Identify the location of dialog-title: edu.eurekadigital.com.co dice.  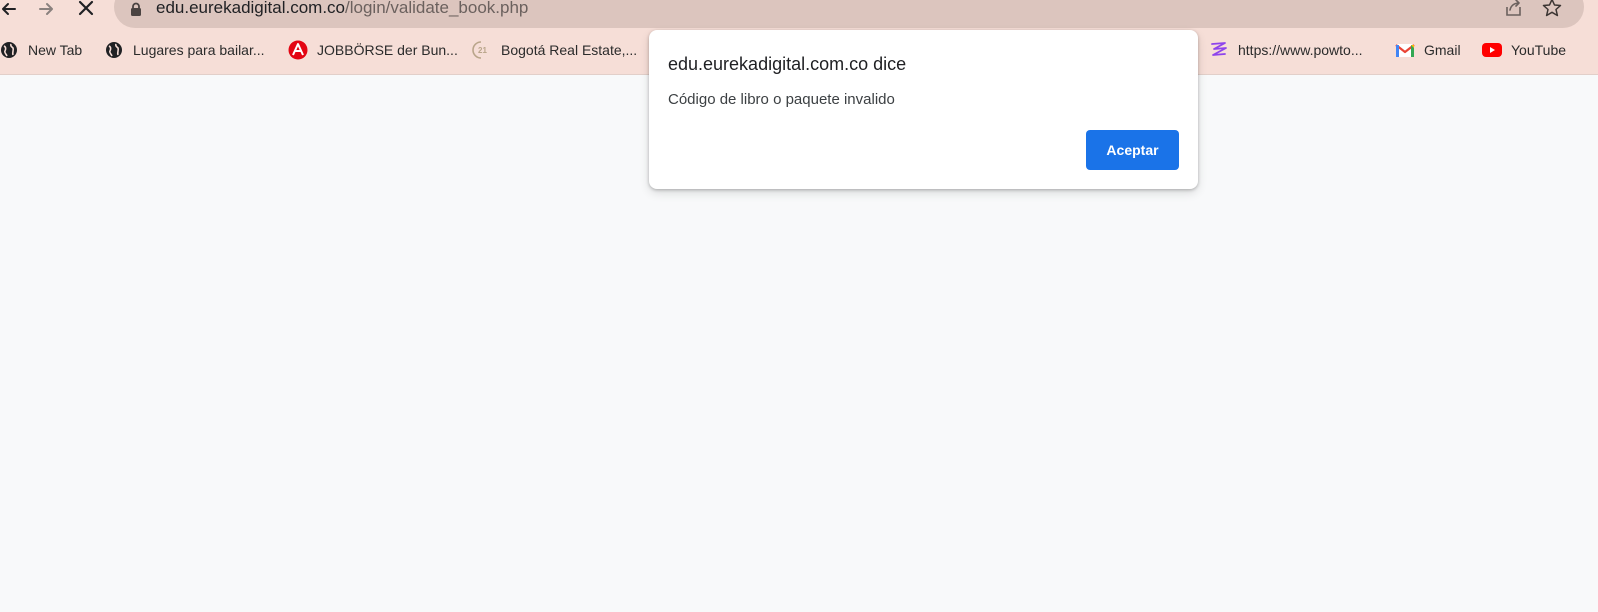
(787, 64).